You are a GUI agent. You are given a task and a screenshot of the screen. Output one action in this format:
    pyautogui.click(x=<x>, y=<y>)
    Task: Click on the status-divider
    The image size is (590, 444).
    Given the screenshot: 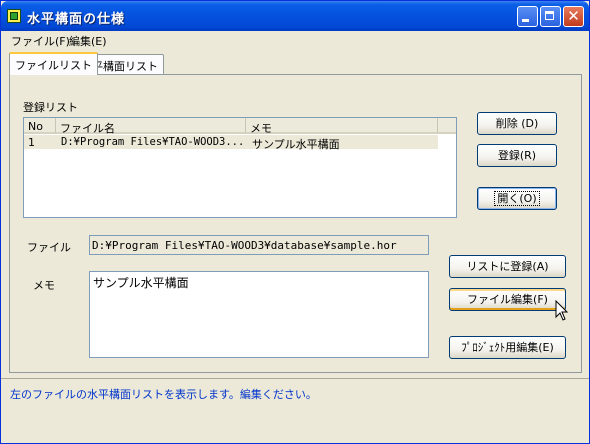 What is the action you would take?
    pyautogui.click(x=295, y=378)
    